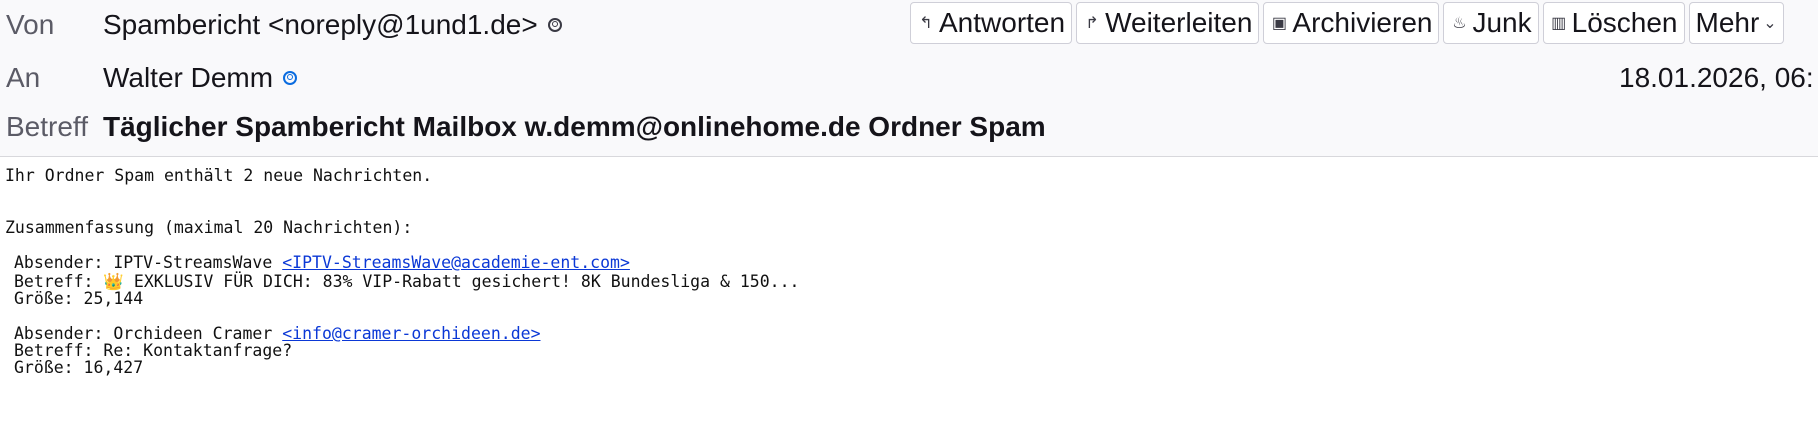  I want to click on forward-button: ↱ Weiterleiten, so click(1168, 23).